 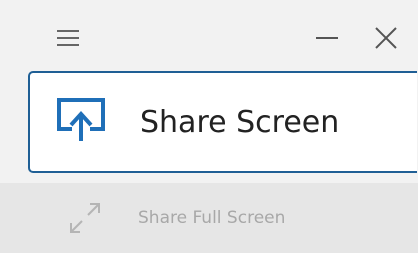 I want to click on expand-arrows-icon, so click(x=85, y=218).